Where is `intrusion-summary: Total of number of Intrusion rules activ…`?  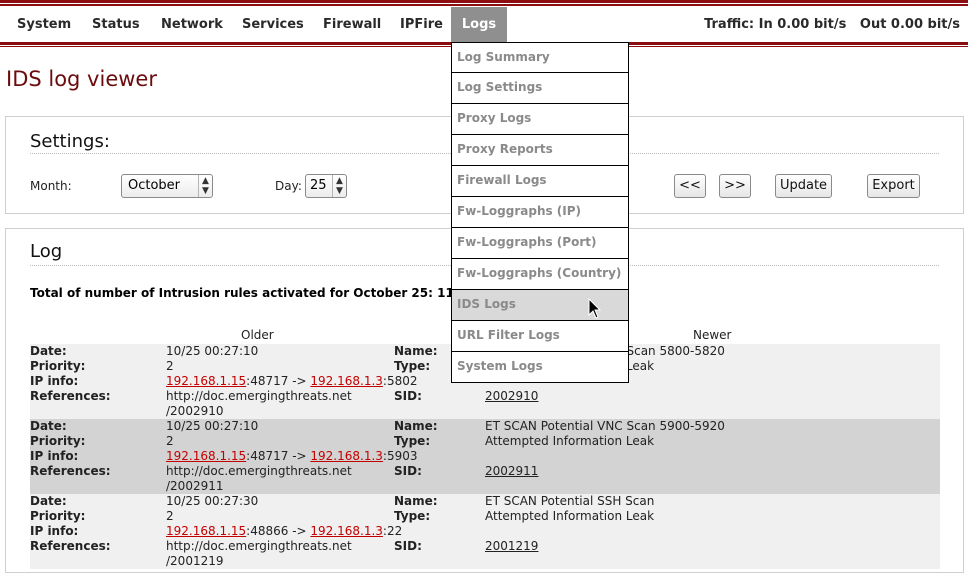 intrusion-summary: Total of number of Intrusion rules activ… is located at coordinates (242, 293).